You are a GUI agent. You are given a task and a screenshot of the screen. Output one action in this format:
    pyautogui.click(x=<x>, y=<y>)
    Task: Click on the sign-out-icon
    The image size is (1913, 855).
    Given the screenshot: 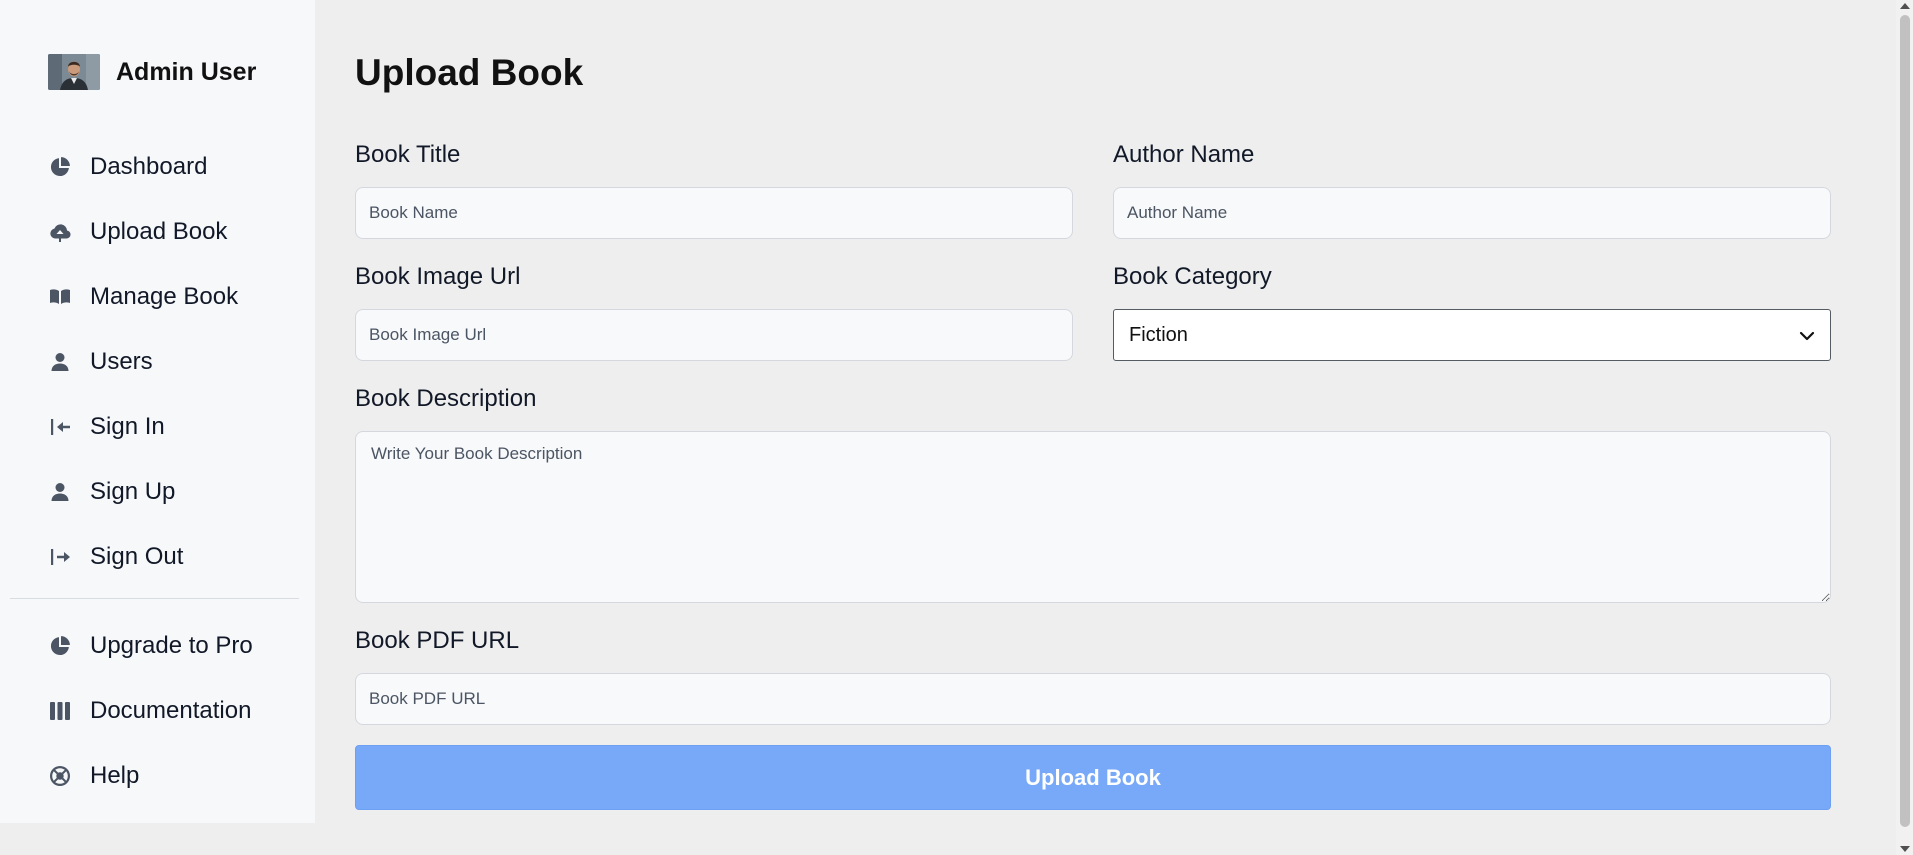 What is the action you would take?
    pyautogui.click(x=60, y=557)
    